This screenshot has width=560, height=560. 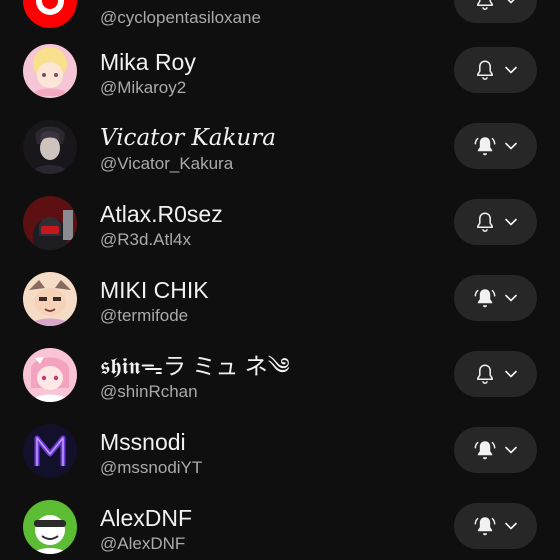 I want to click on channel-row: AlexDNF @AlexDNF, so click(x=280, y=524).